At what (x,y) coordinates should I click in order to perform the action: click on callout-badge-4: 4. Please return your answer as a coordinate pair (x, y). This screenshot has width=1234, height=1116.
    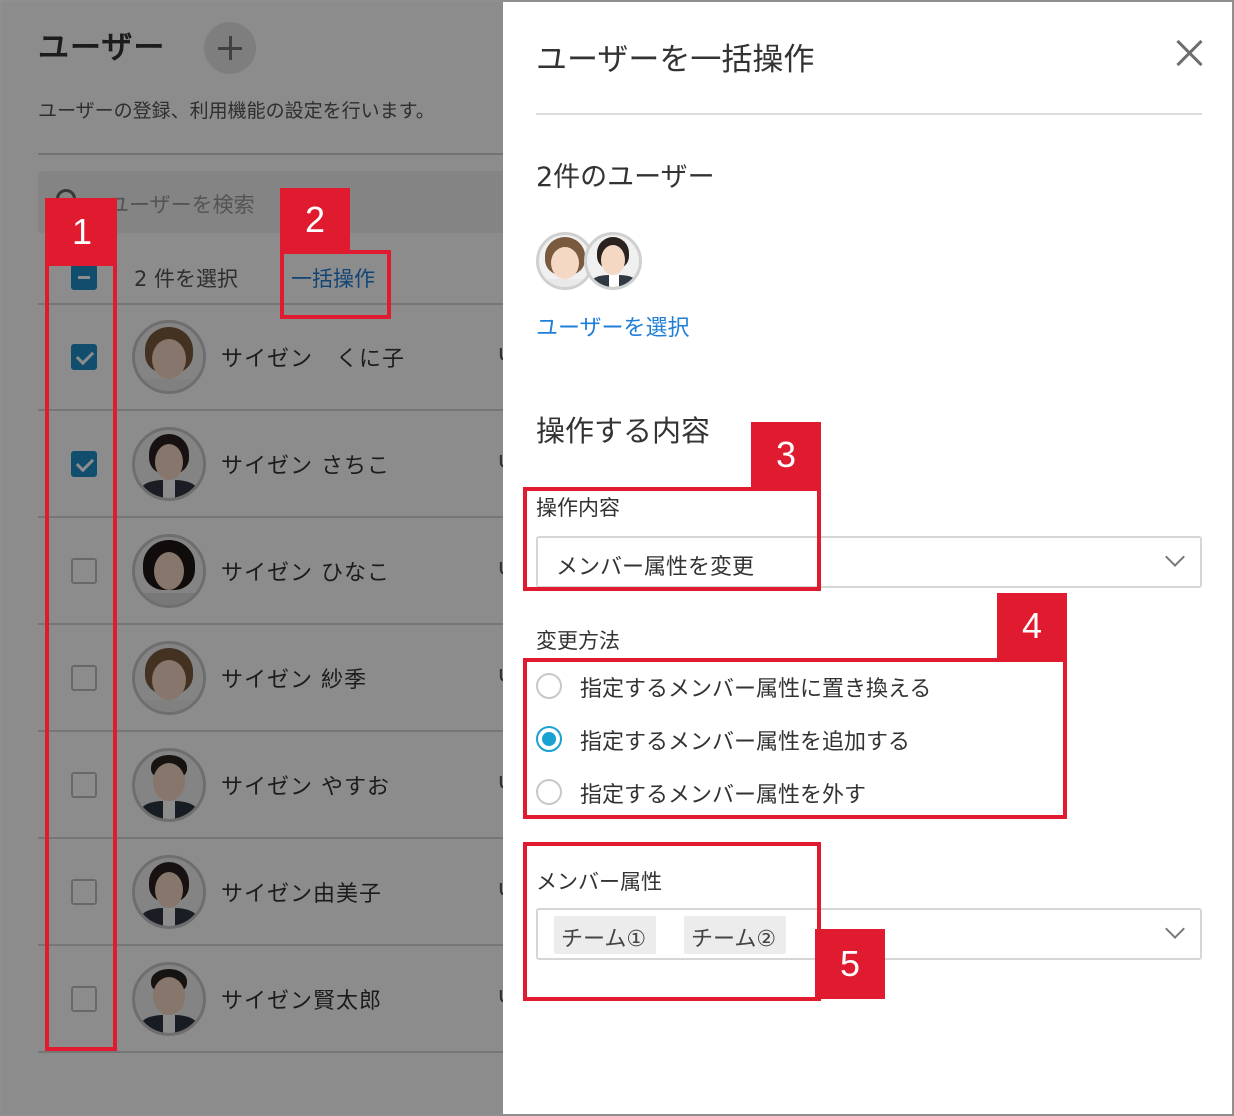
    Looking at the image, I should click on (1032, 626).